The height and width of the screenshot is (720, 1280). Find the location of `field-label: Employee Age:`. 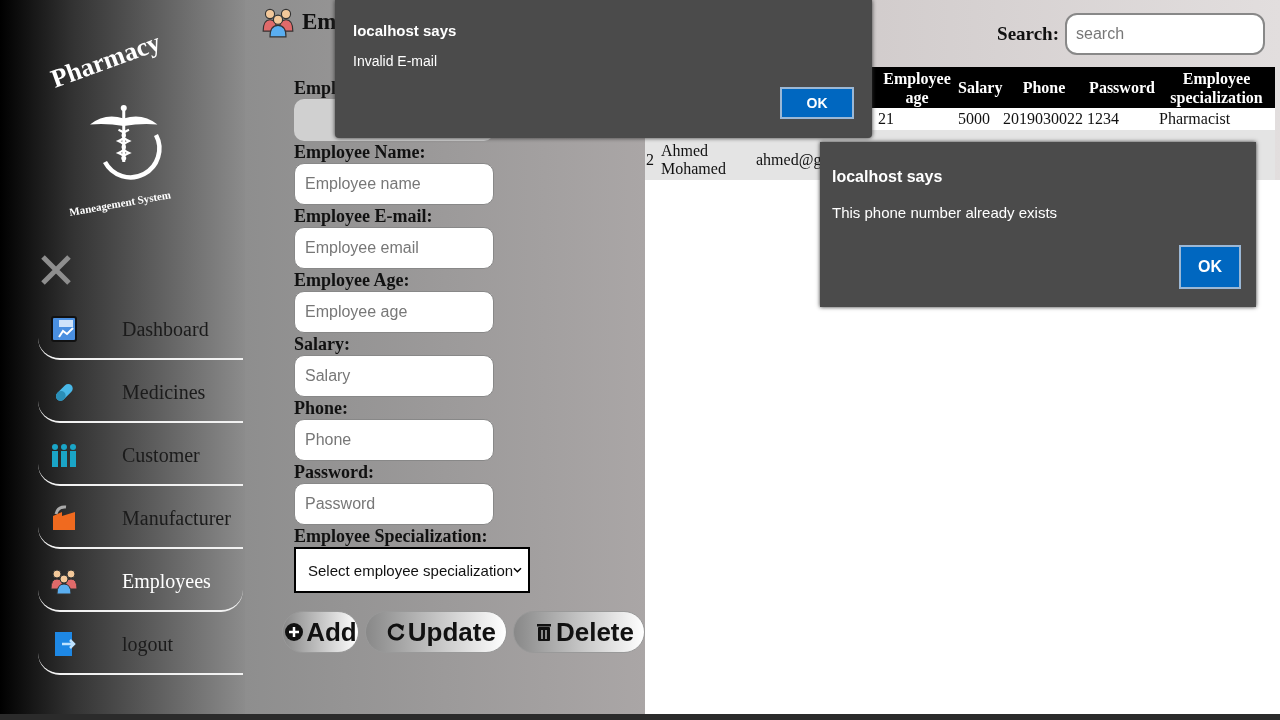

field-label: Employee Age: is located at coordinates (352, 280).